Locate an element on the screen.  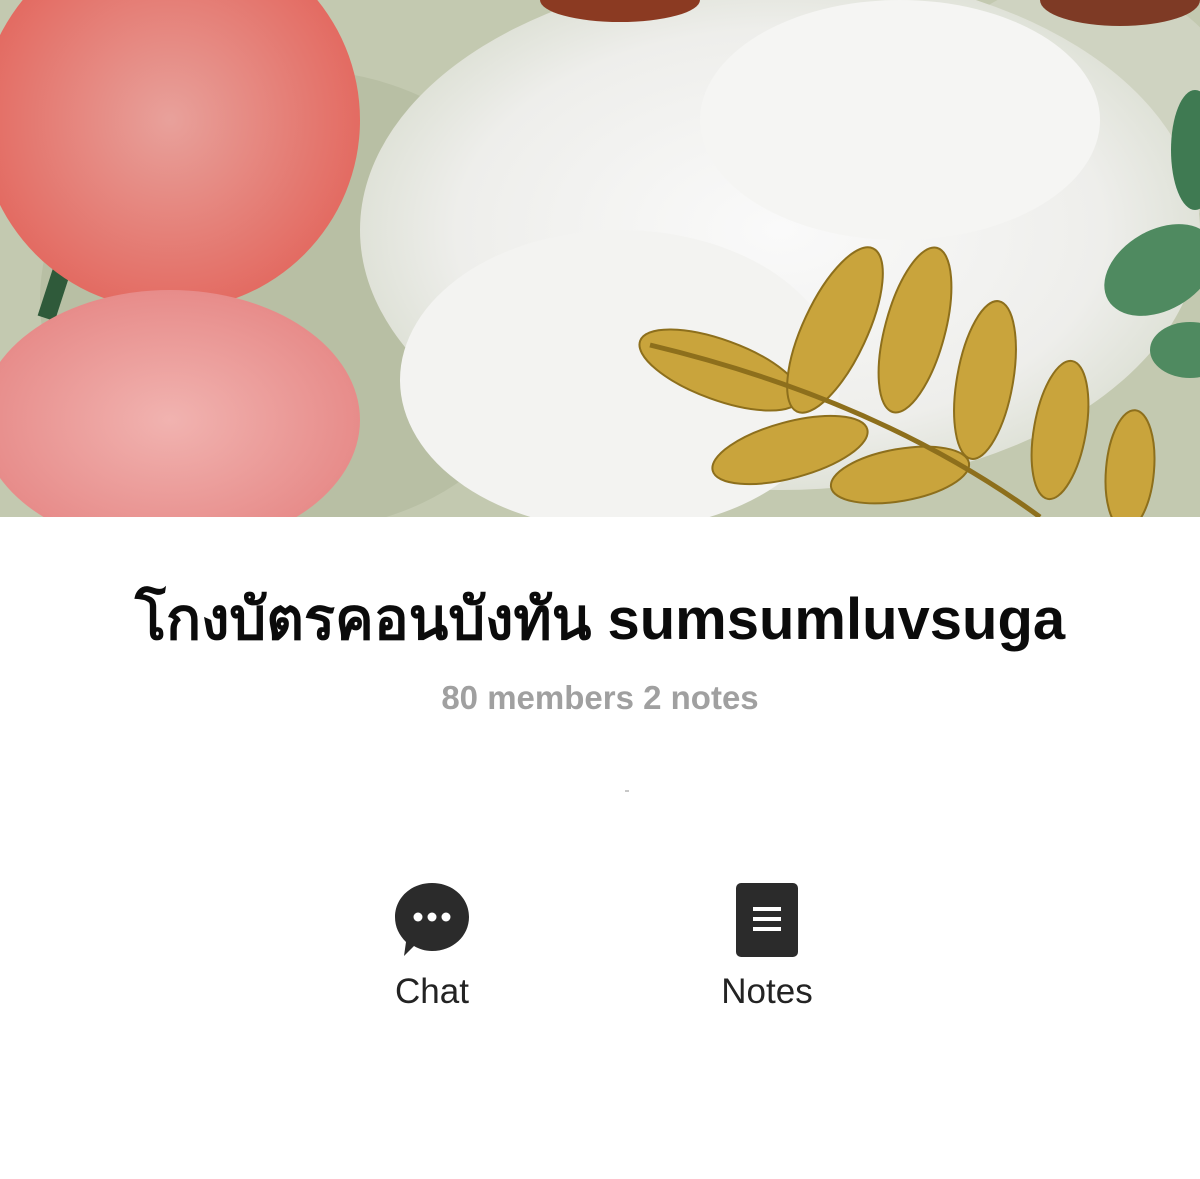
group-name: โกงบัตรคอนบังทัน sumsumluvsuga is located at coordinates (600, 619).